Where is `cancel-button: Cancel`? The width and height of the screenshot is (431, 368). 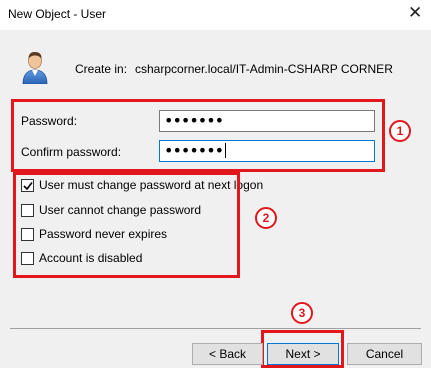
cancel-button: Cancel is located at coordinates (384, 354).